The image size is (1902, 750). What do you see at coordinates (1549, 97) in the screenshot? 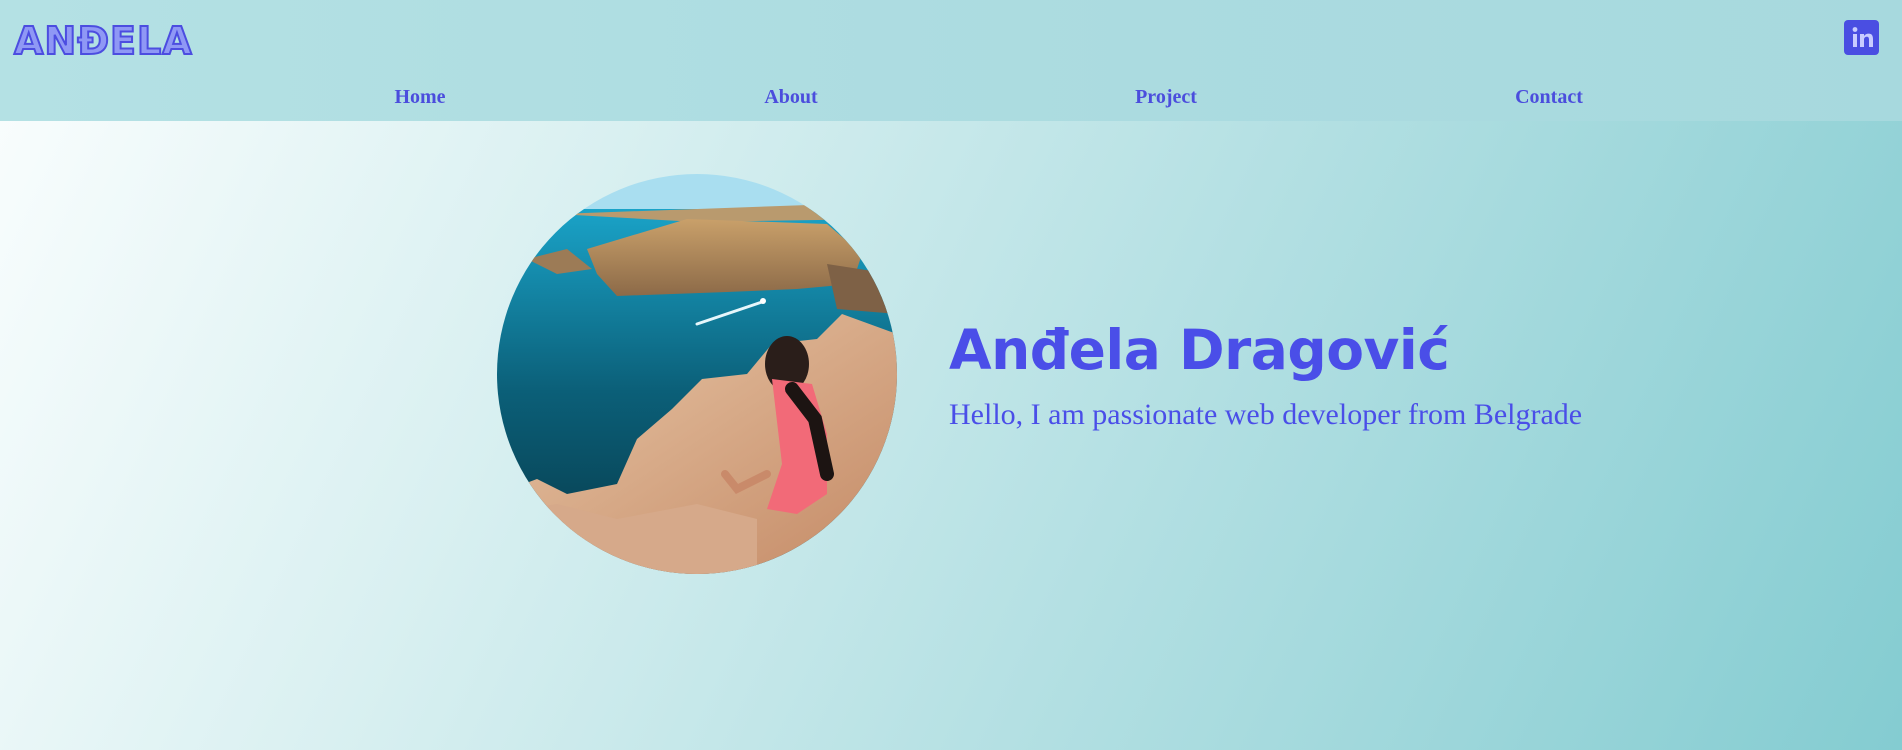
I see `nav-contact: Contact` at bounding box center [1549, 97].